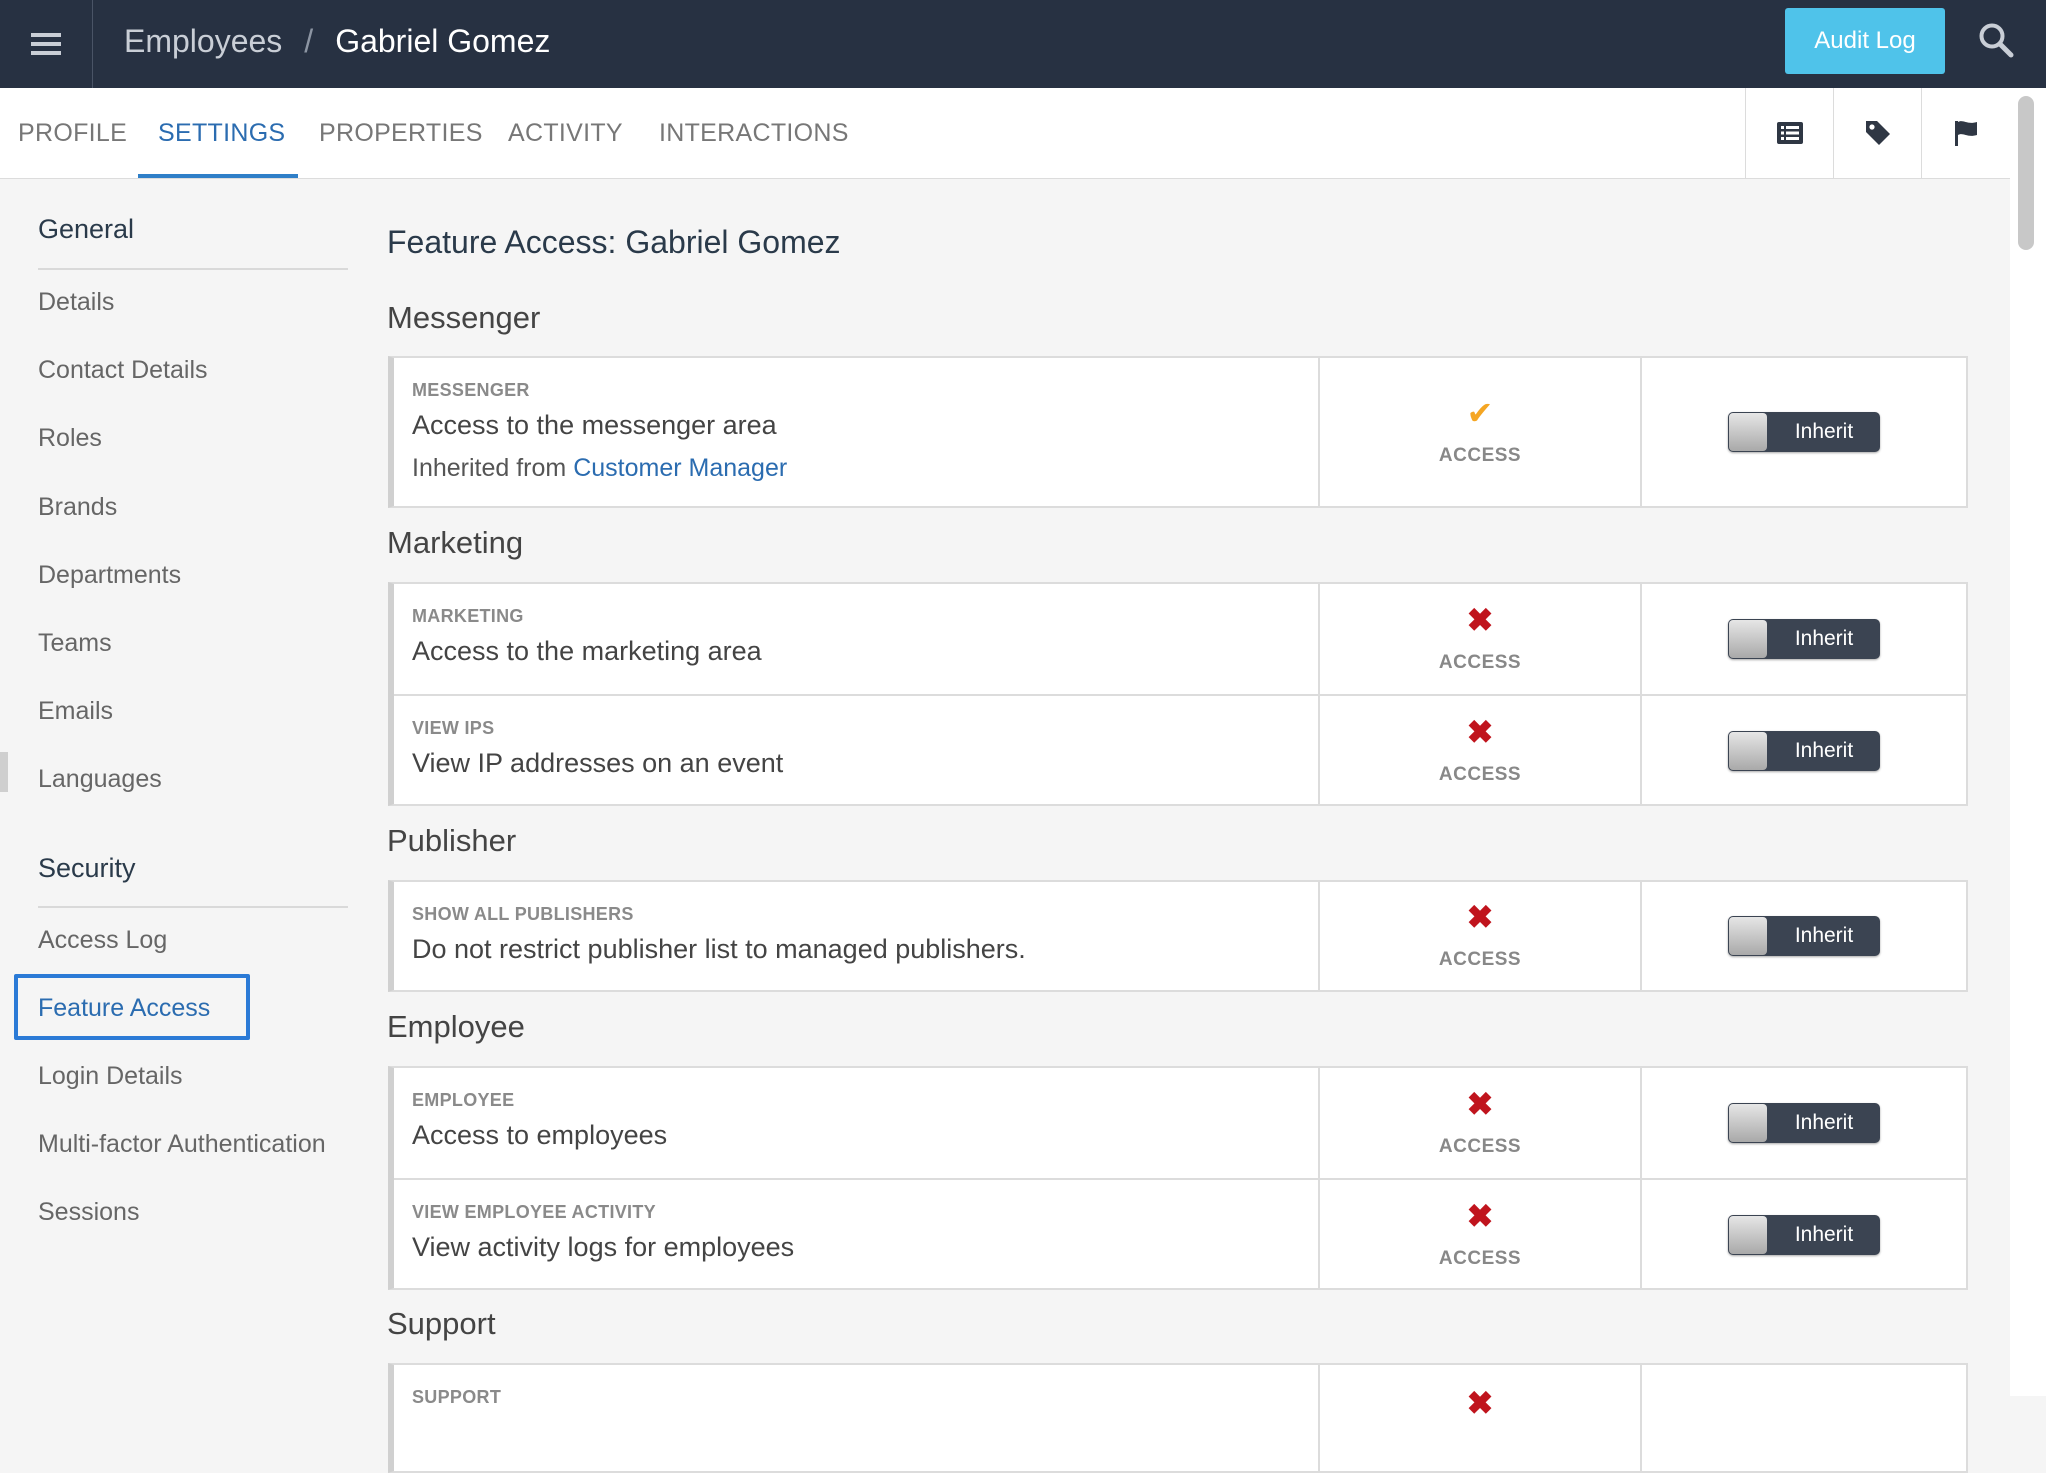  Describe the element at coordinates (77, 507) in the screenshot. I see `sidebar-item-brands: Brands` at that location.